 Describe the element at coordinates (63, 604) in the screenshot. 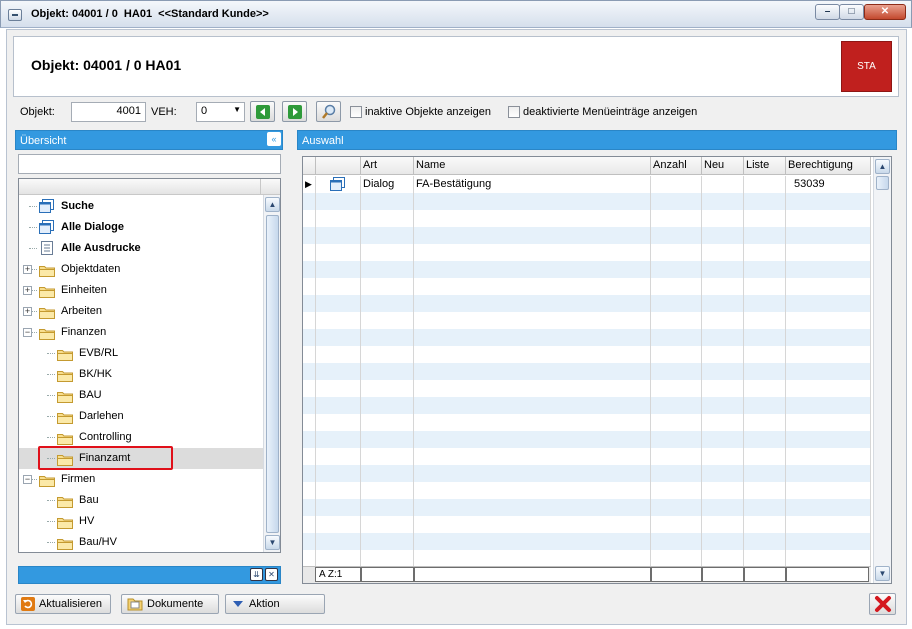

I see `refresh-button: Aktualisieren` at that location.